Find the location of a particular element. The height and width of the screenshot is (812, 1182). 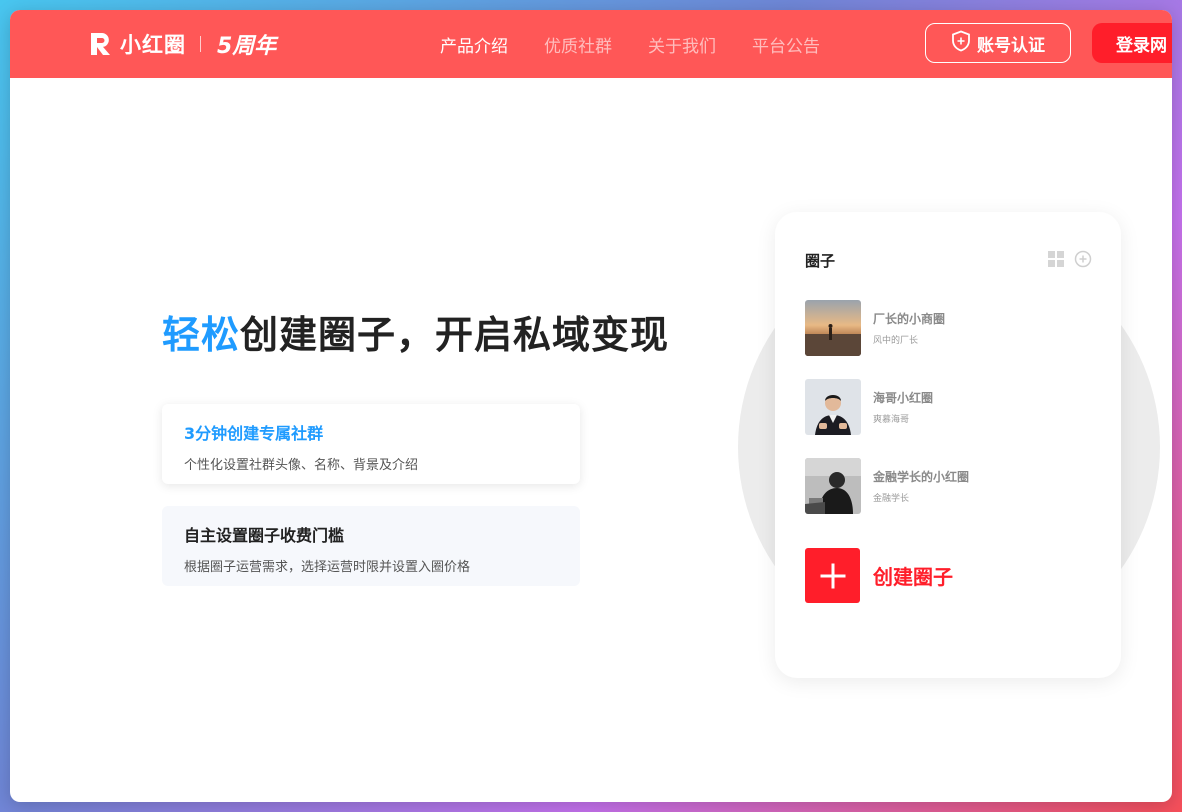

hero-title: 轻松创建圈子，开启私域变现 is located at coordinates (415, 331).